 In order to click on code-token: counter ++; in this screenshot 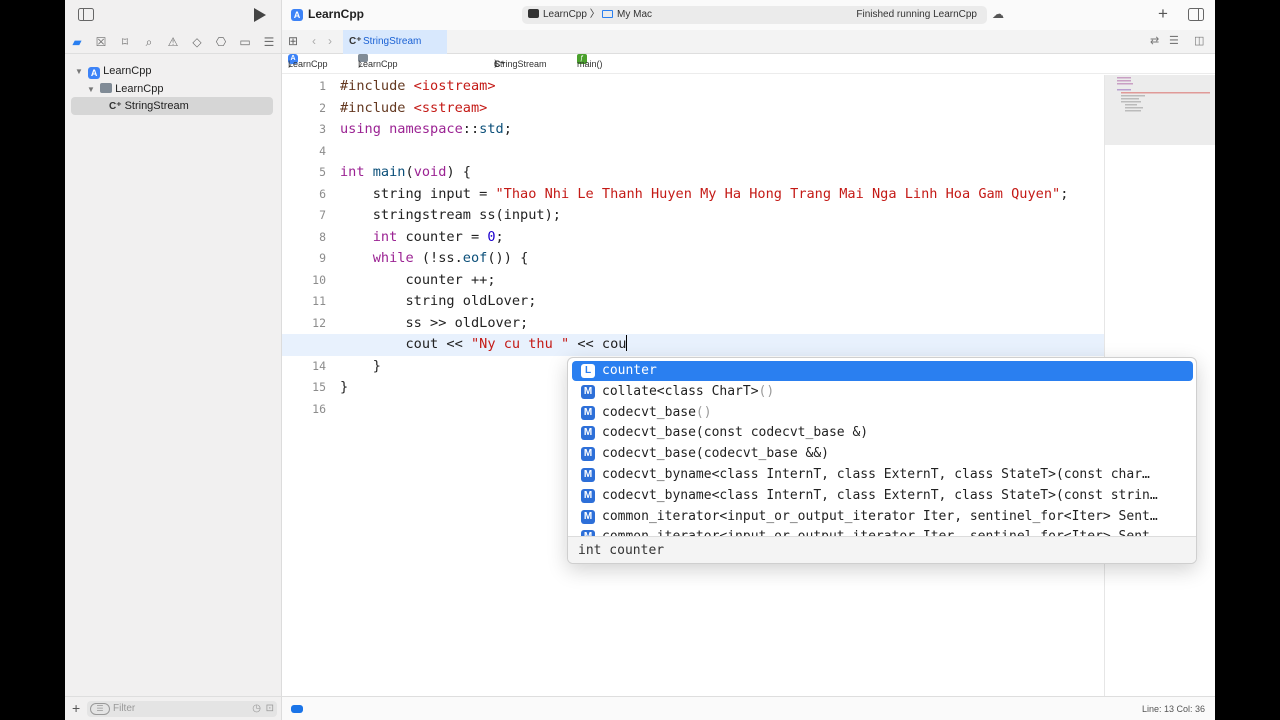, I will do `click(418, 279)`.